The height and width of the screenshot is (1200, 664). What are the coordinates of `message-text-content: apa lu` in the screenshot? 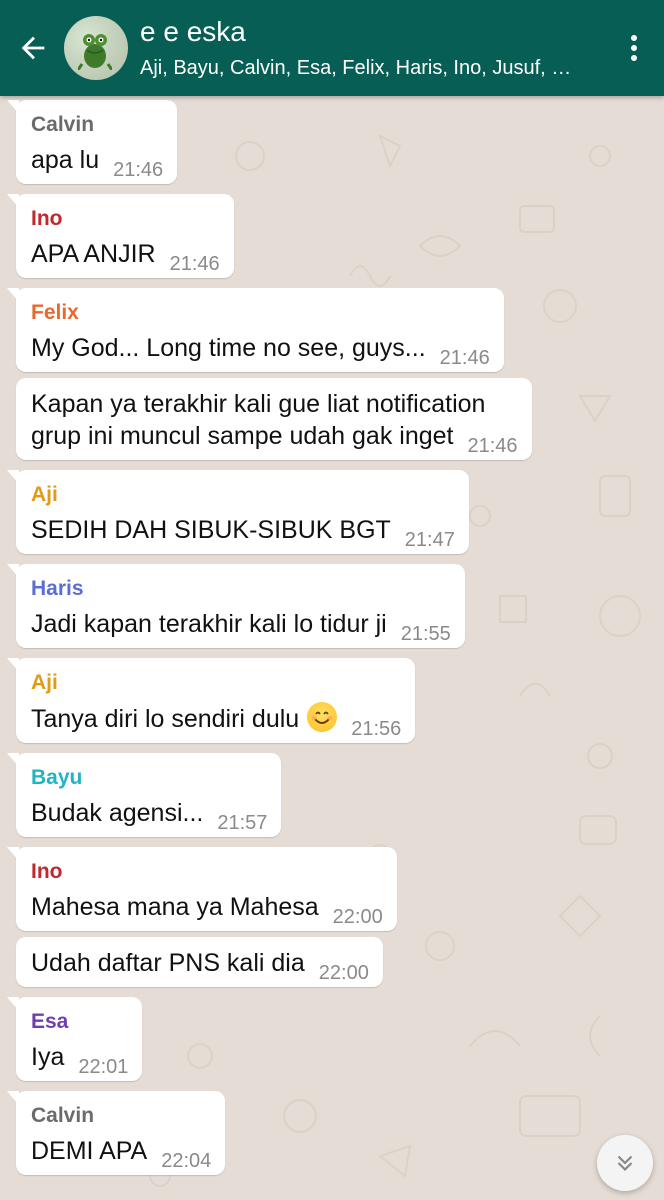 It's located at (65, 160).